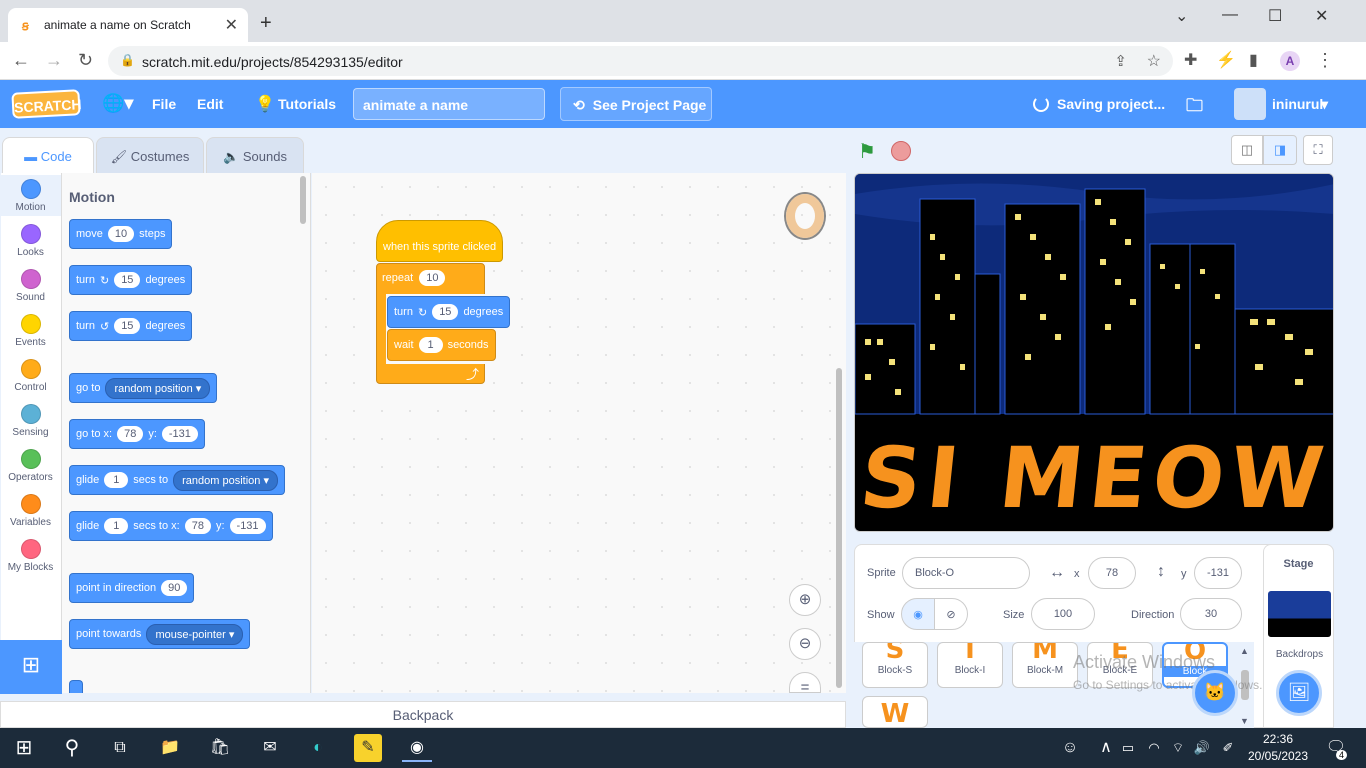 This screenshot has width=1366, height=768. Describe the element at coordinates (72, 748) in the screenshot. I see `search-icon: ⚲` at that location.